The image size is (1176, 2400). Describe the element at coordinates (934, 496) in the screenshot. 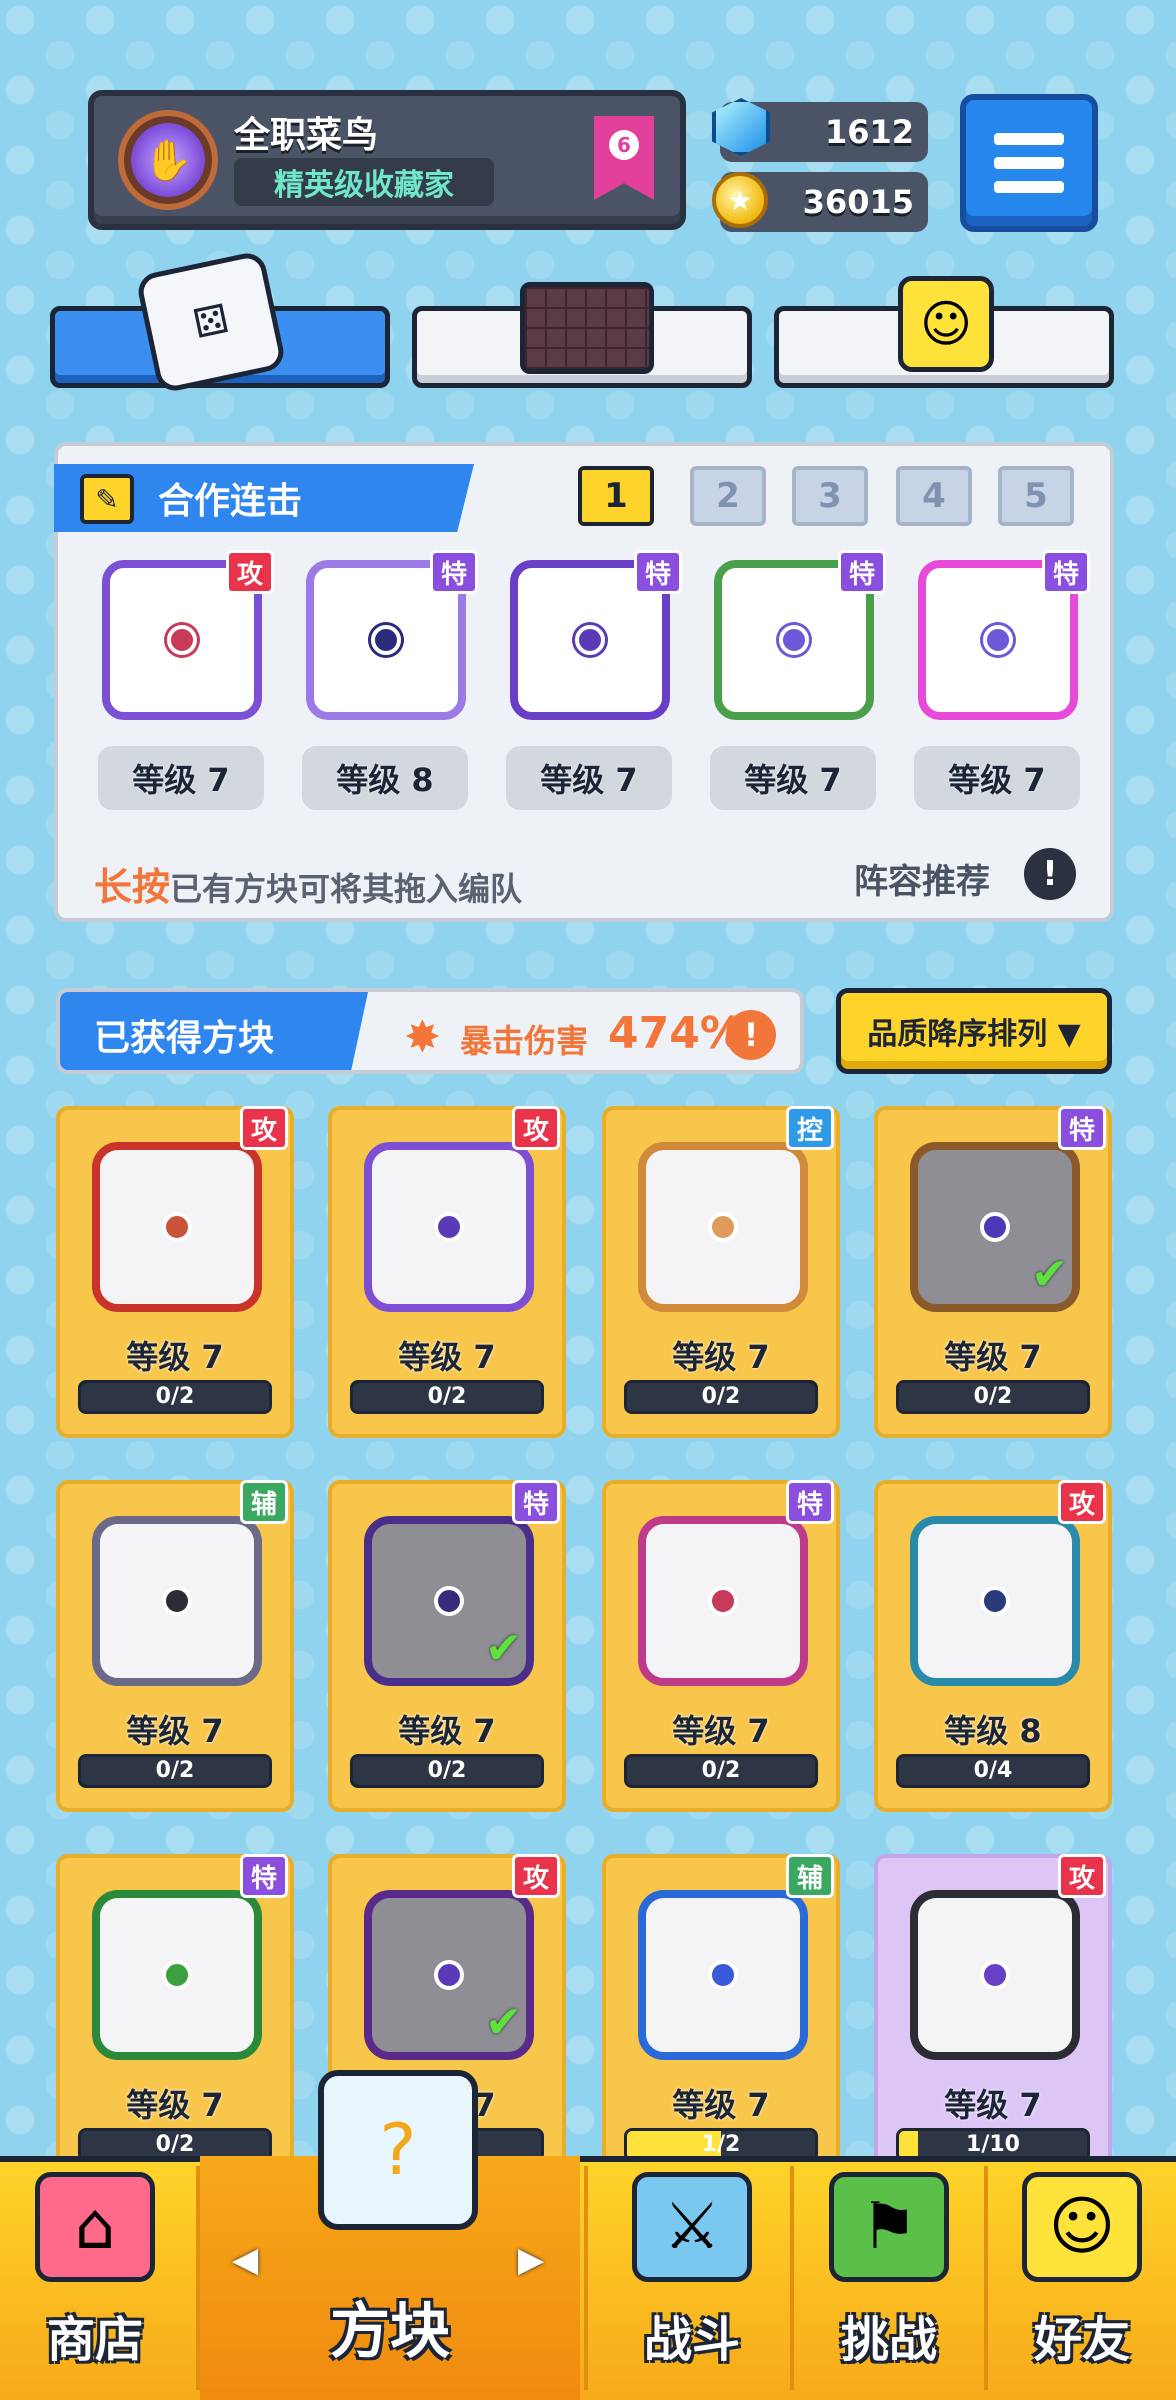

I see `lineup-page-tab-4: 4` at that location.